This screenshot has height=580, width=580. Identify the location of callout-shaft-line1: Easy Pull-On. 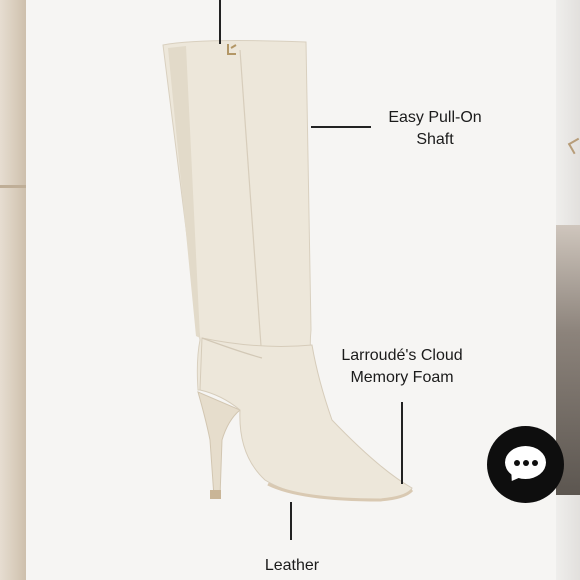
(435, 117).